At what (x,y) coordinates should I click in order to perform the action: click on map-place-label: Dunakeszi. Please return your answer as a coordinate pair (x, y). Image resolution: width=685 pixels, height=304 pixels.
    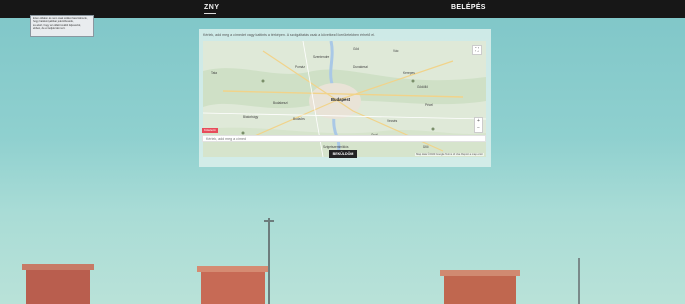
    Looking at the image, I should click on (360, 67).